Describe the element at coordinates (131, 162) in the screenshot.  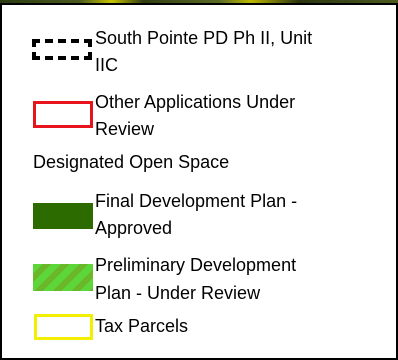
I see `legend-label-open-space: Designated Open Space` at that location.